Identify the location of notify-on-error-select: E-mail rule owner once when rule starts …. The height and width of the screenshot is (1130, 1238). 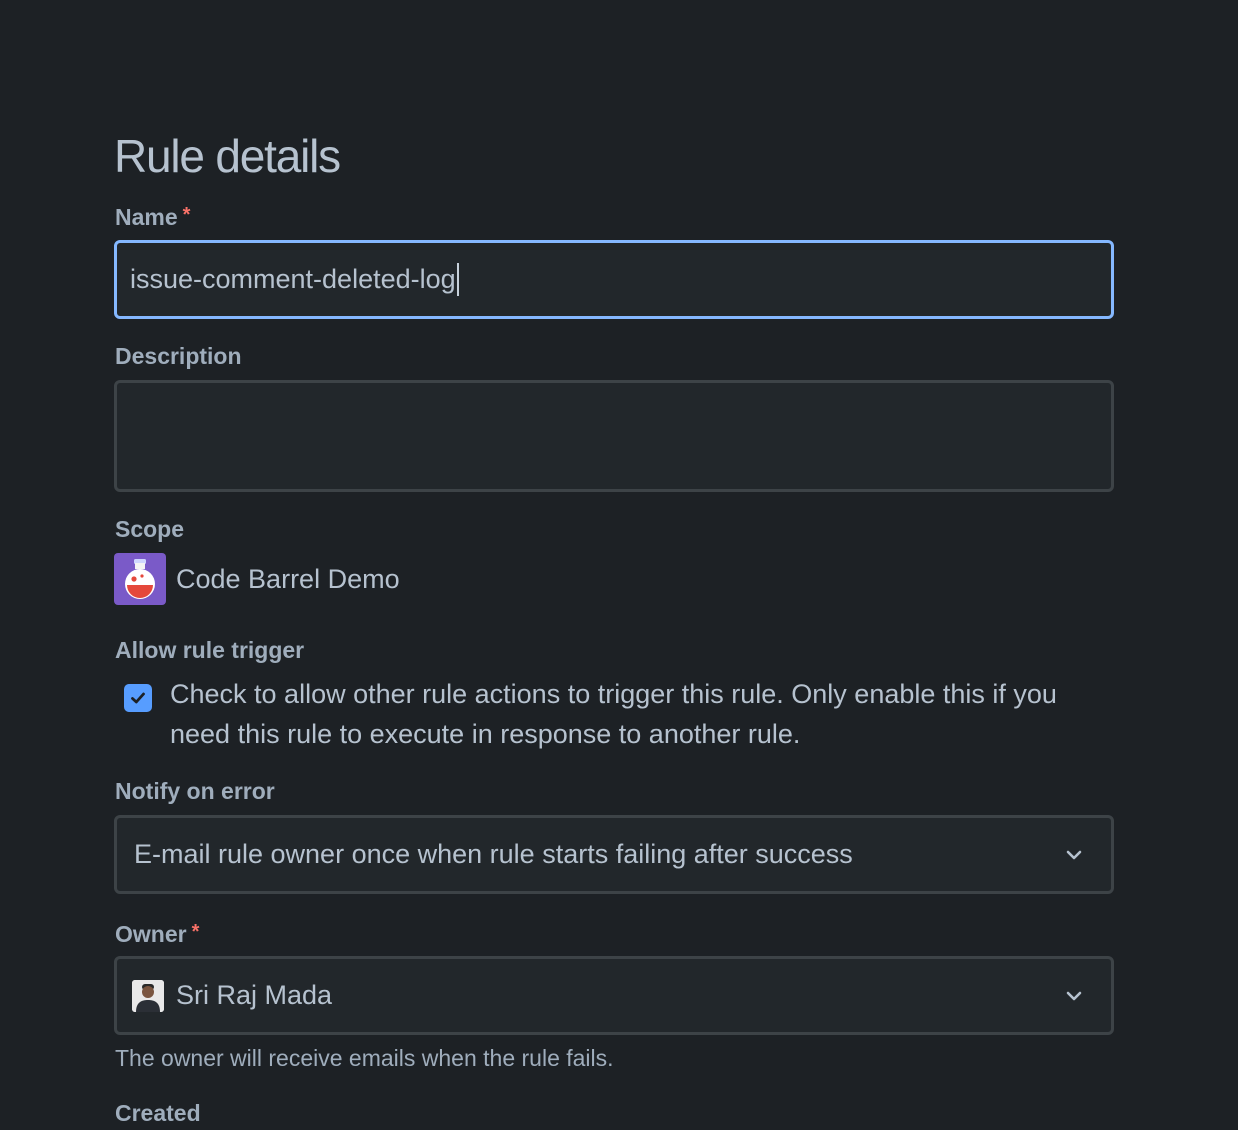
(614, 854).